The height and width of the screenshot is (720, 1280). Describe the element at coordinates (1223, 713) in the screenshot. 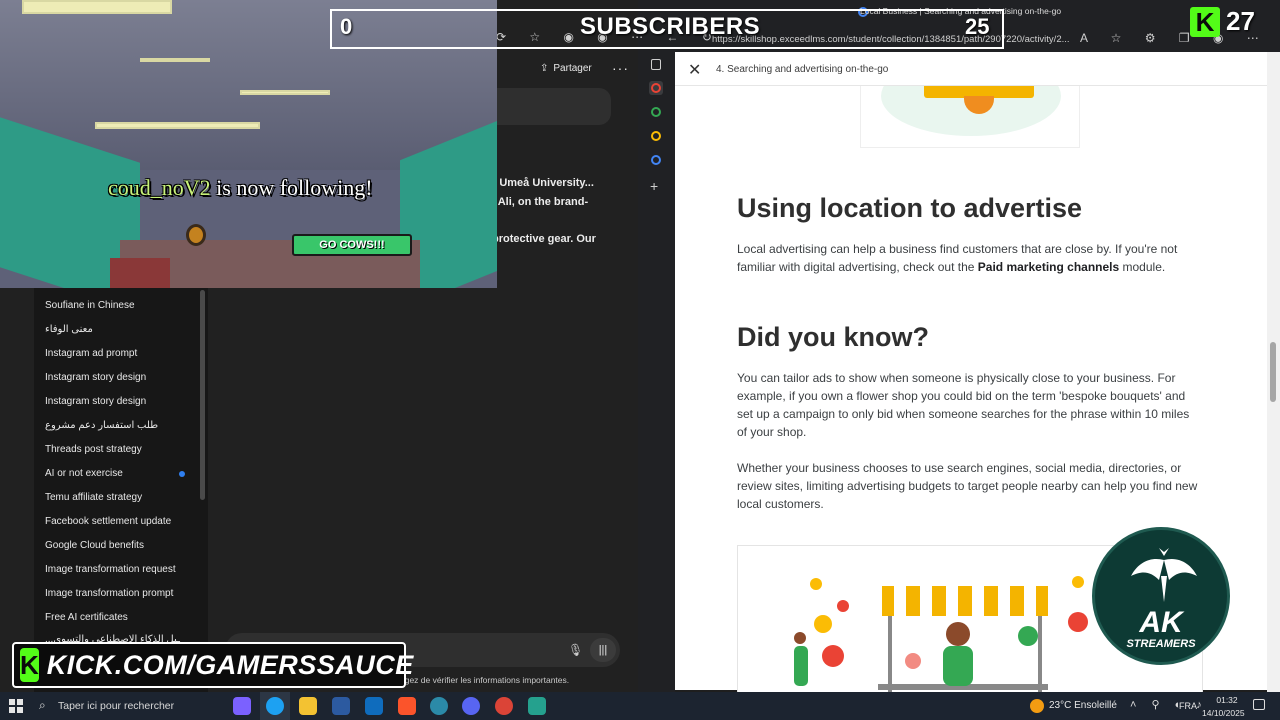

I see `clock-date: 14/10/2025` at that location.